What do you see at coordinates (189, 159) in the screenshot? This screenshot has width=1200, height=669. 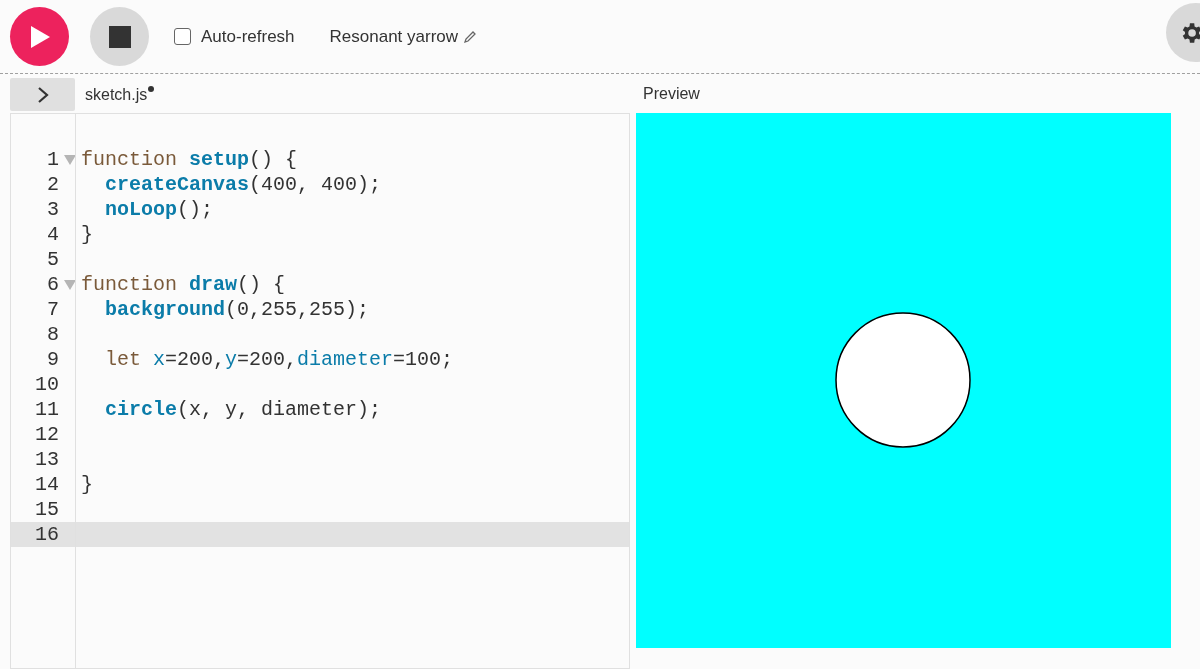 I see `code-line: function setup() {` at bounding box center [189, 159].